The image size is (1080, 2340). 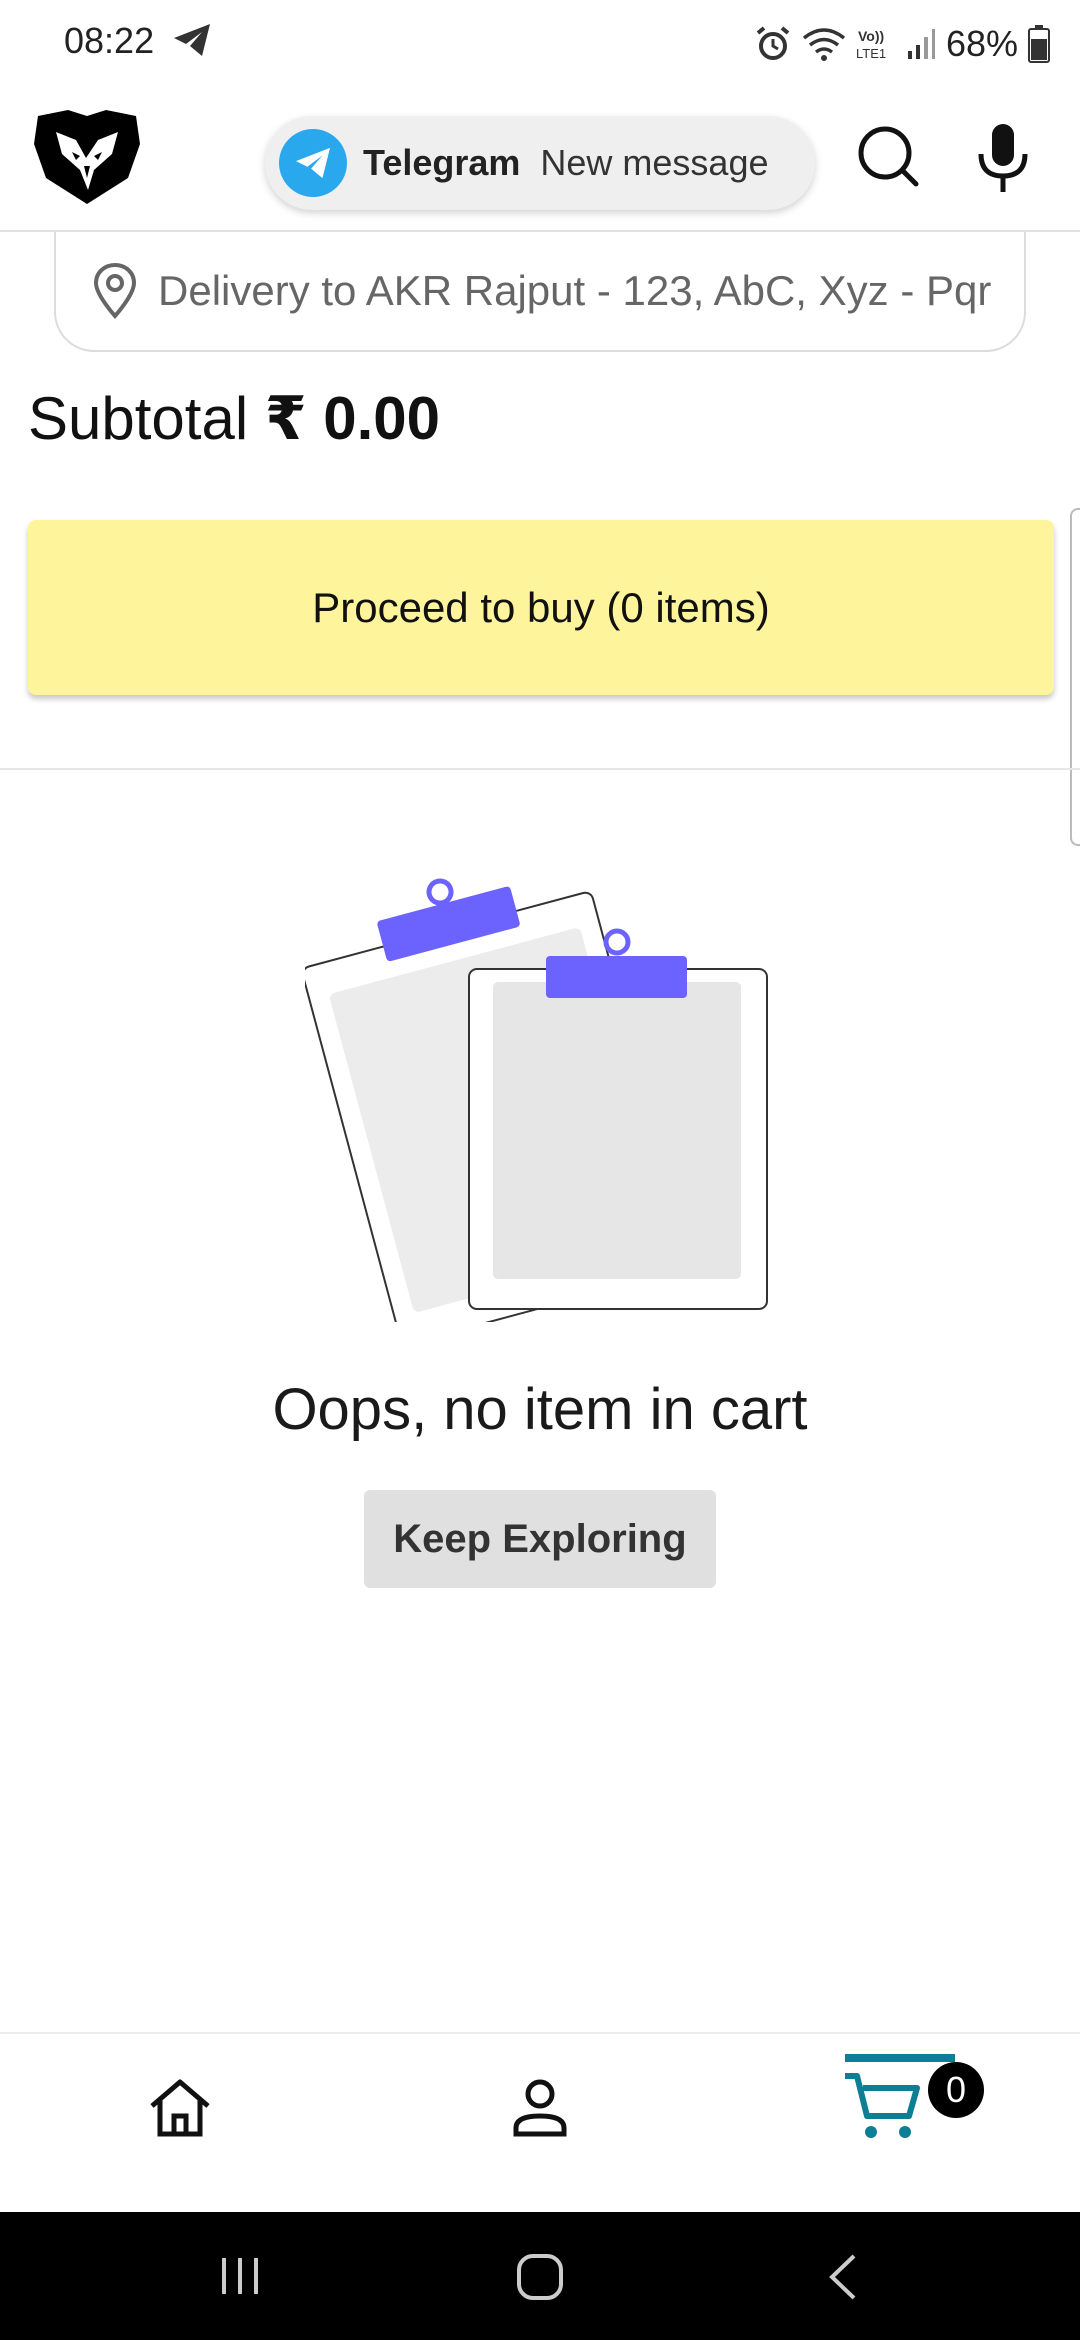 I want to click on subtotal-label: Subtotal, so click(x=138, y=418).